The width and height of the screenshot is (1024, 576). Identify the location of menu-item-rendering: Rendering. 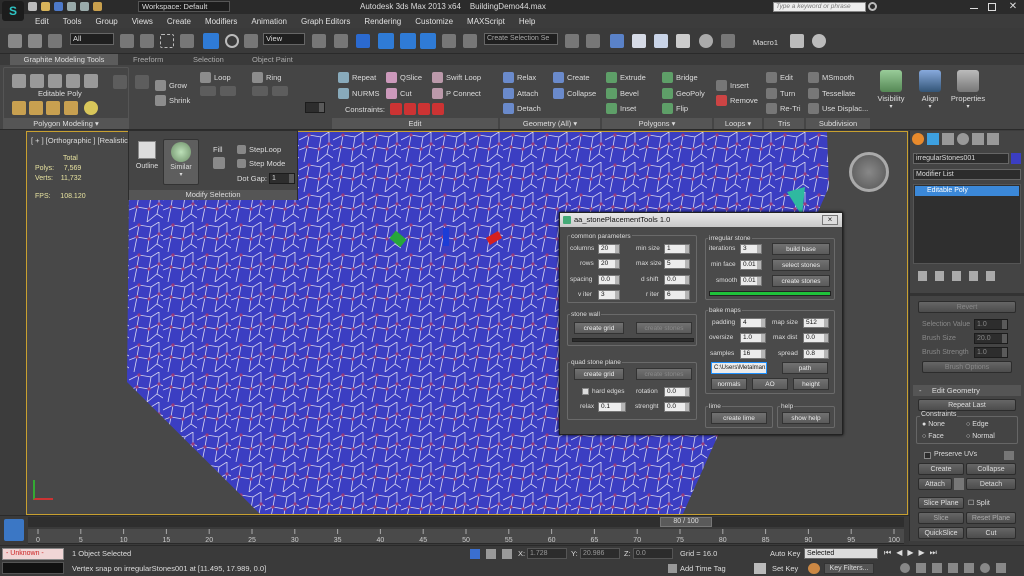
(382, 21).